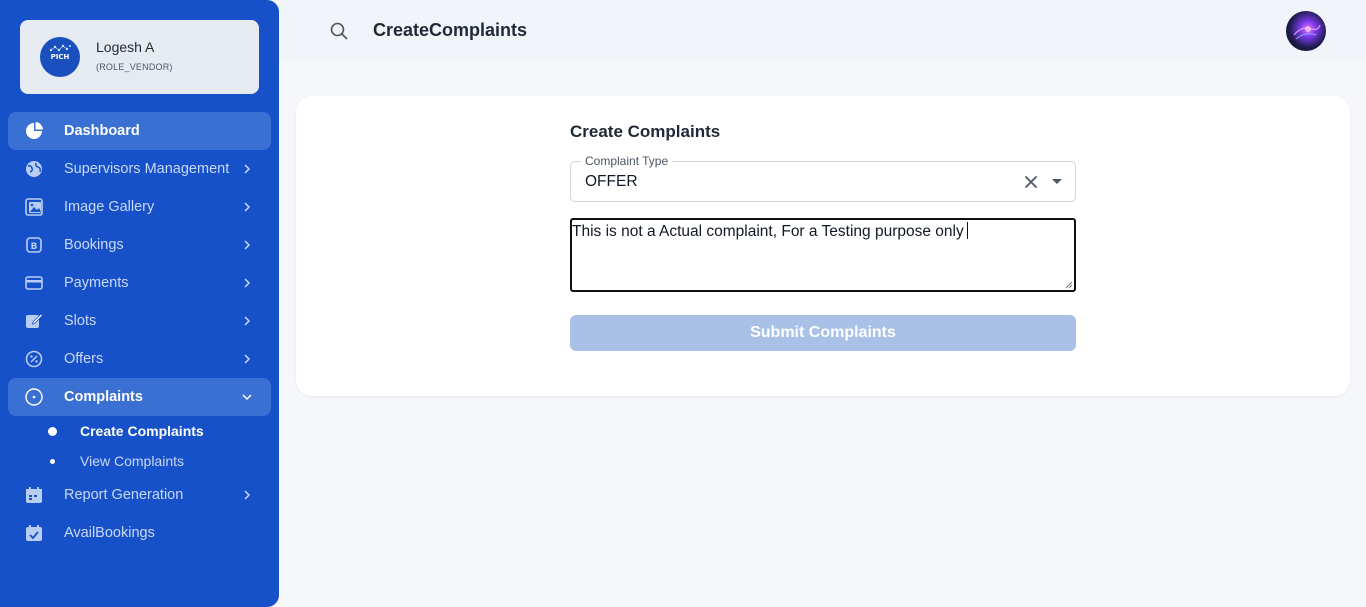 This screenshot has height=607, width=1366. What do you see at coordinates (34, 169) in the screenshot?
I see `globe-icon` at bounding box center [34, 169].